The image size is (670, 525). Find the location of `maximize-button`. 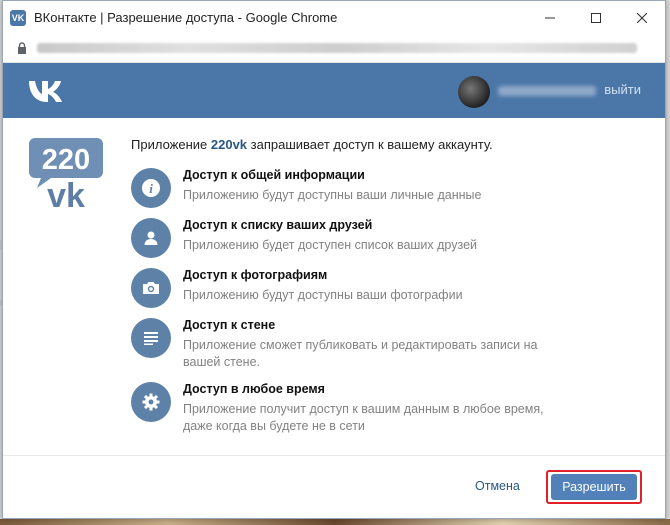

maximize-button is located at coordinates (596, 17).